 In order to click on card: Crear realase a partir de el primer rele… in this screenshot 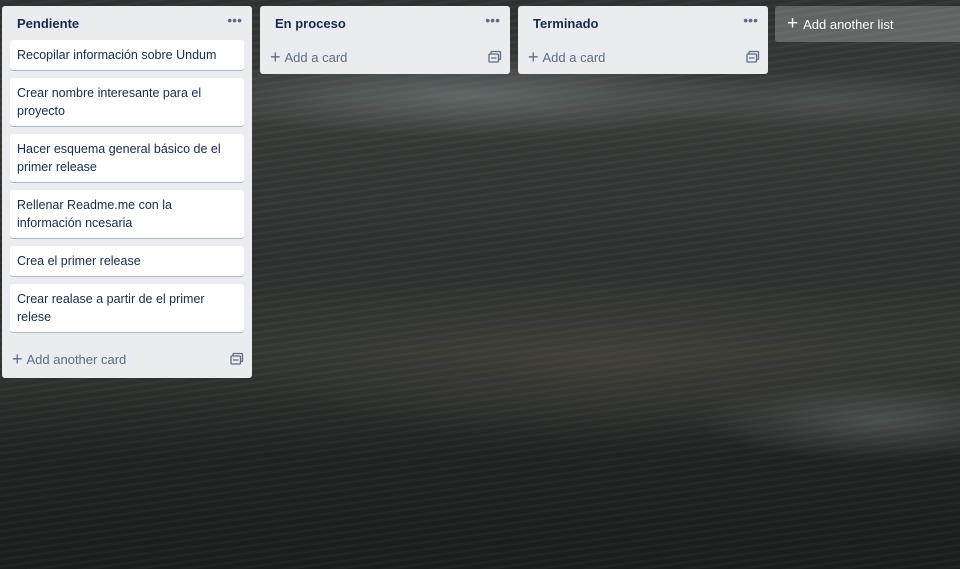, I will do `click(127, 308)`.